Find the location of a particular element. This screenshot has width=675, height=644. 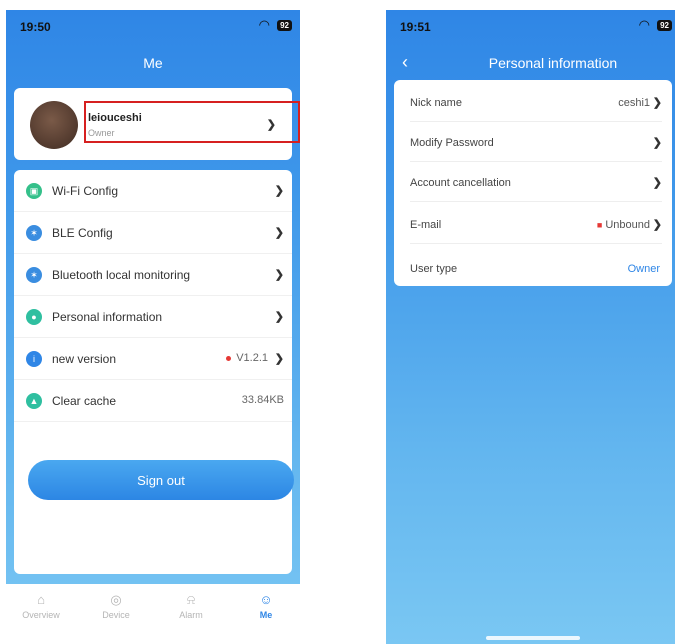

tab-label: Device is located at coordinates (116, 615).